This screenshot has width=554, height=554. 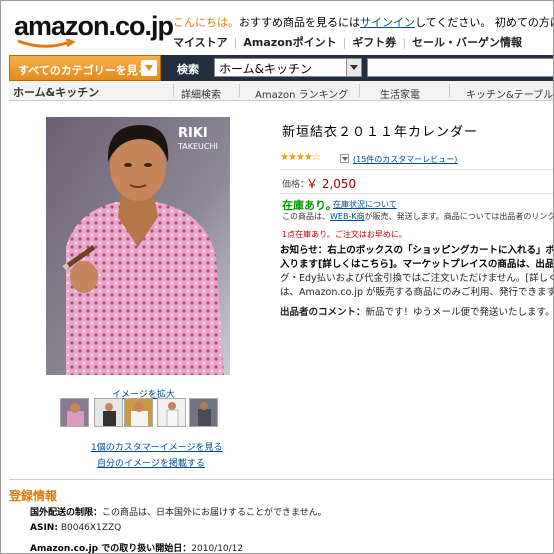 I want to click on notice-line-text: お知らせ：右上のボックスの「ショッピングカートに入れる」ボタン, so click(x=417, y=250).